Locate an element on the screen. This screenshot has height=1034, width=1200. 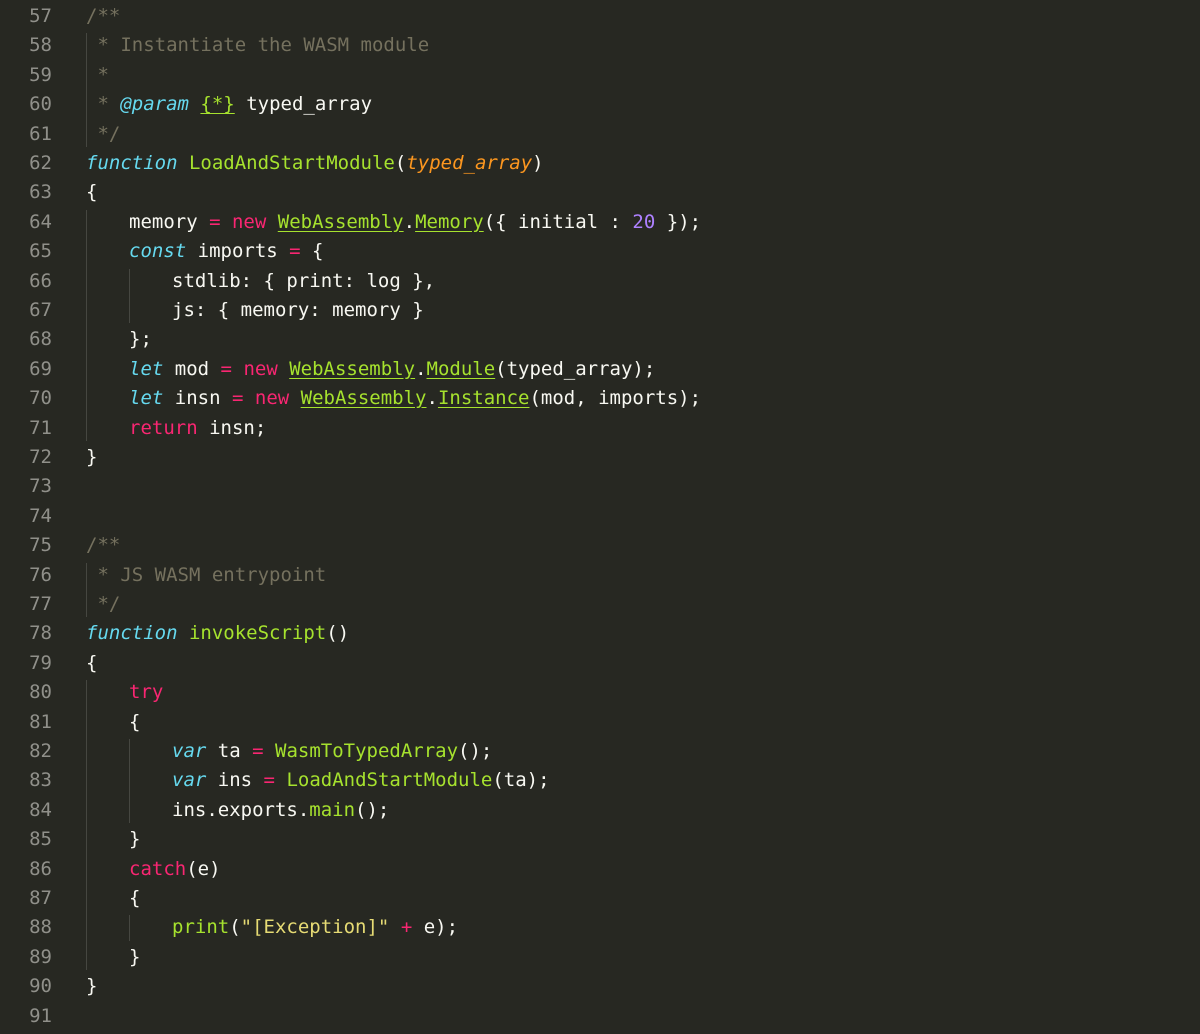
code-token: (e) is located at coordinates (203, 868).